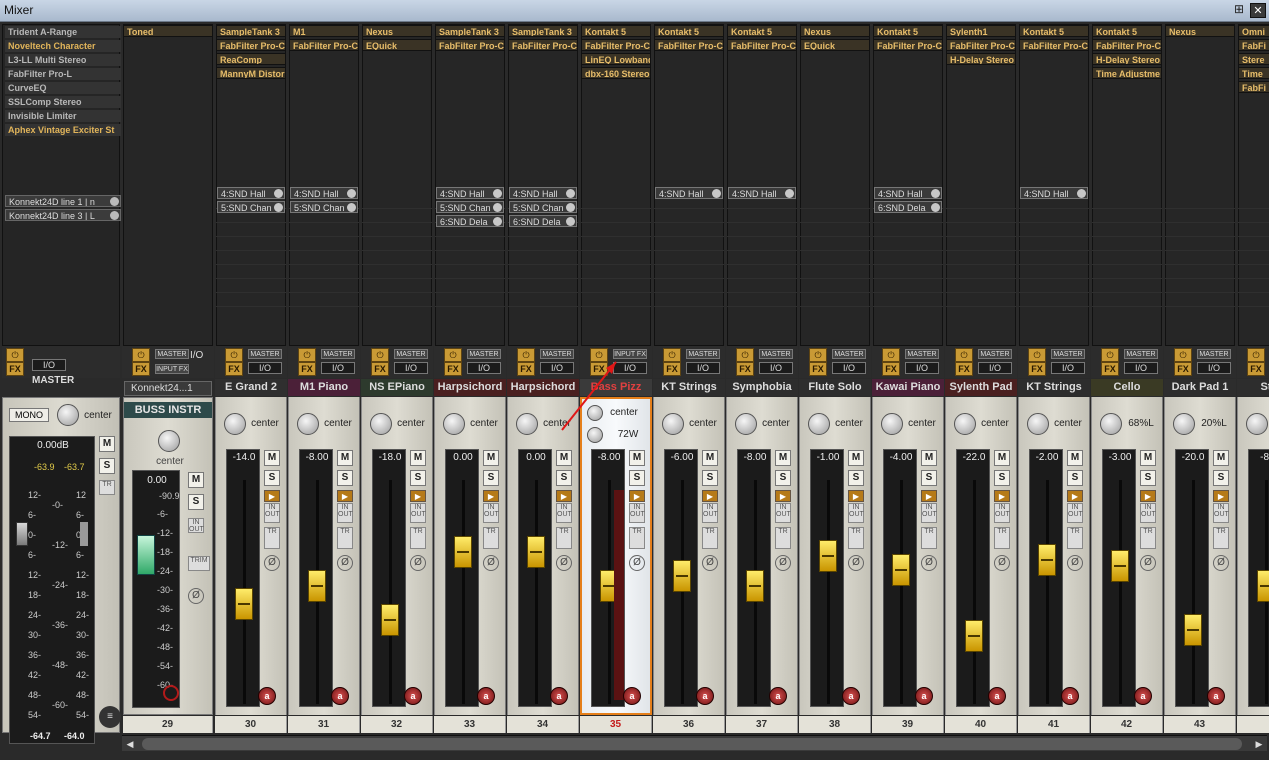 The height and width of the screenshot is (760, 1269). What do you see at coordinates (908, 387) in the screenshot?
I see `channel-name: Kawai Piano` at bounding box center [908, 387].